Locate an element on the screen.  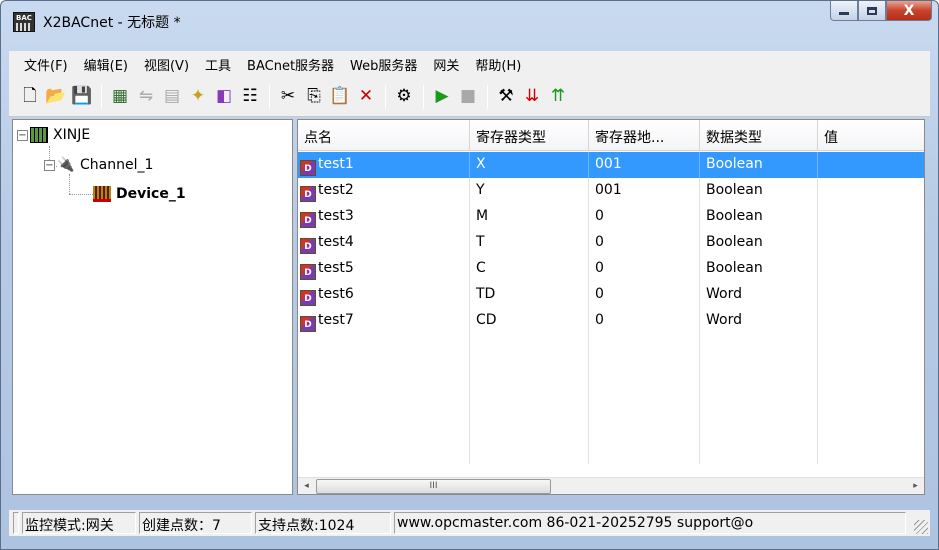
table-row: Dtest1 X 001 Boolean is located at coordinates (611, 165).